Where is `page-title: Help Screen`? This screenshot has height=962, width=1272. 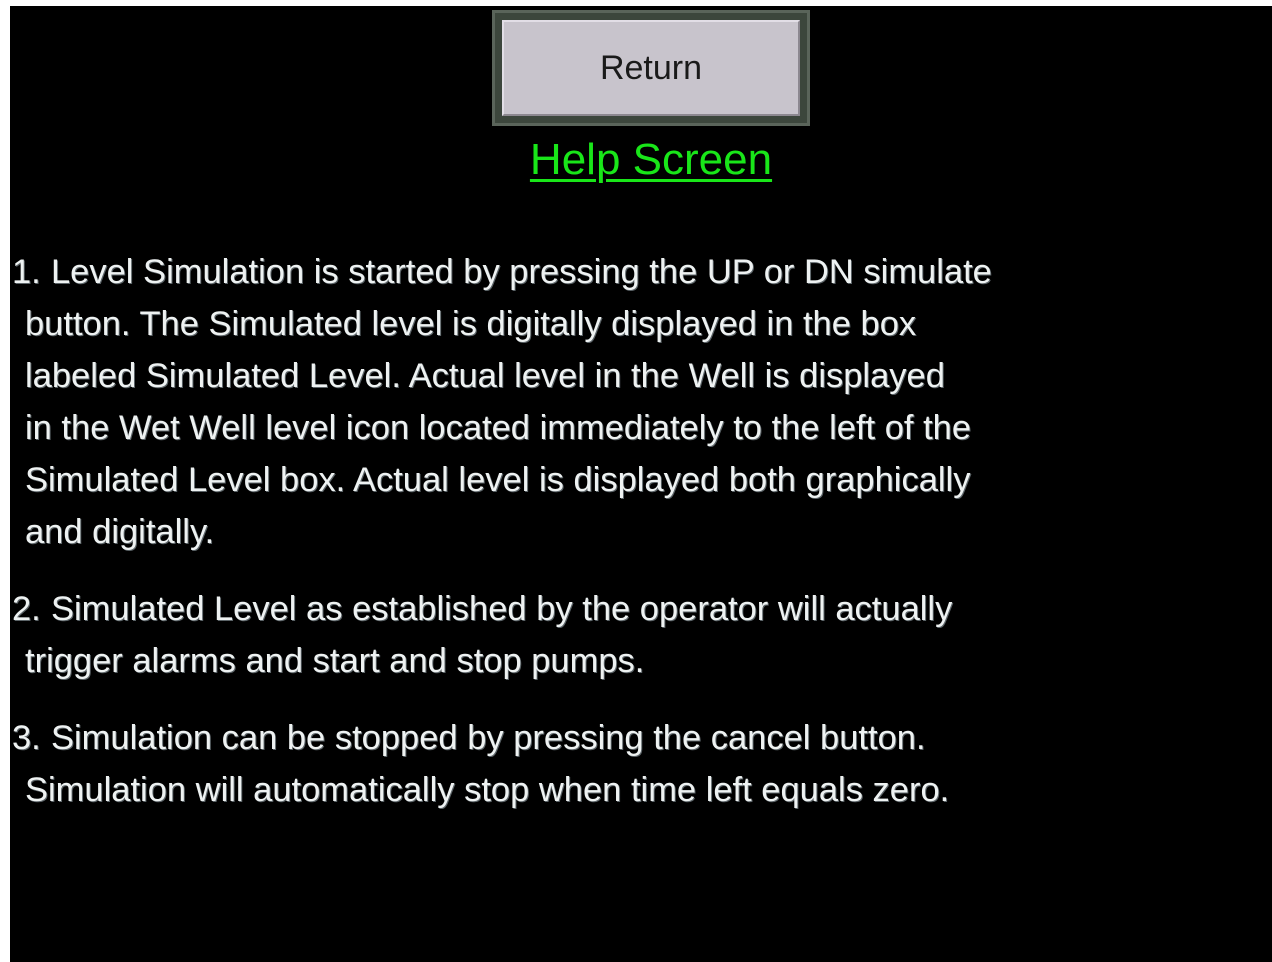
page-title: Help Screen is located at coordinates (651, 159).